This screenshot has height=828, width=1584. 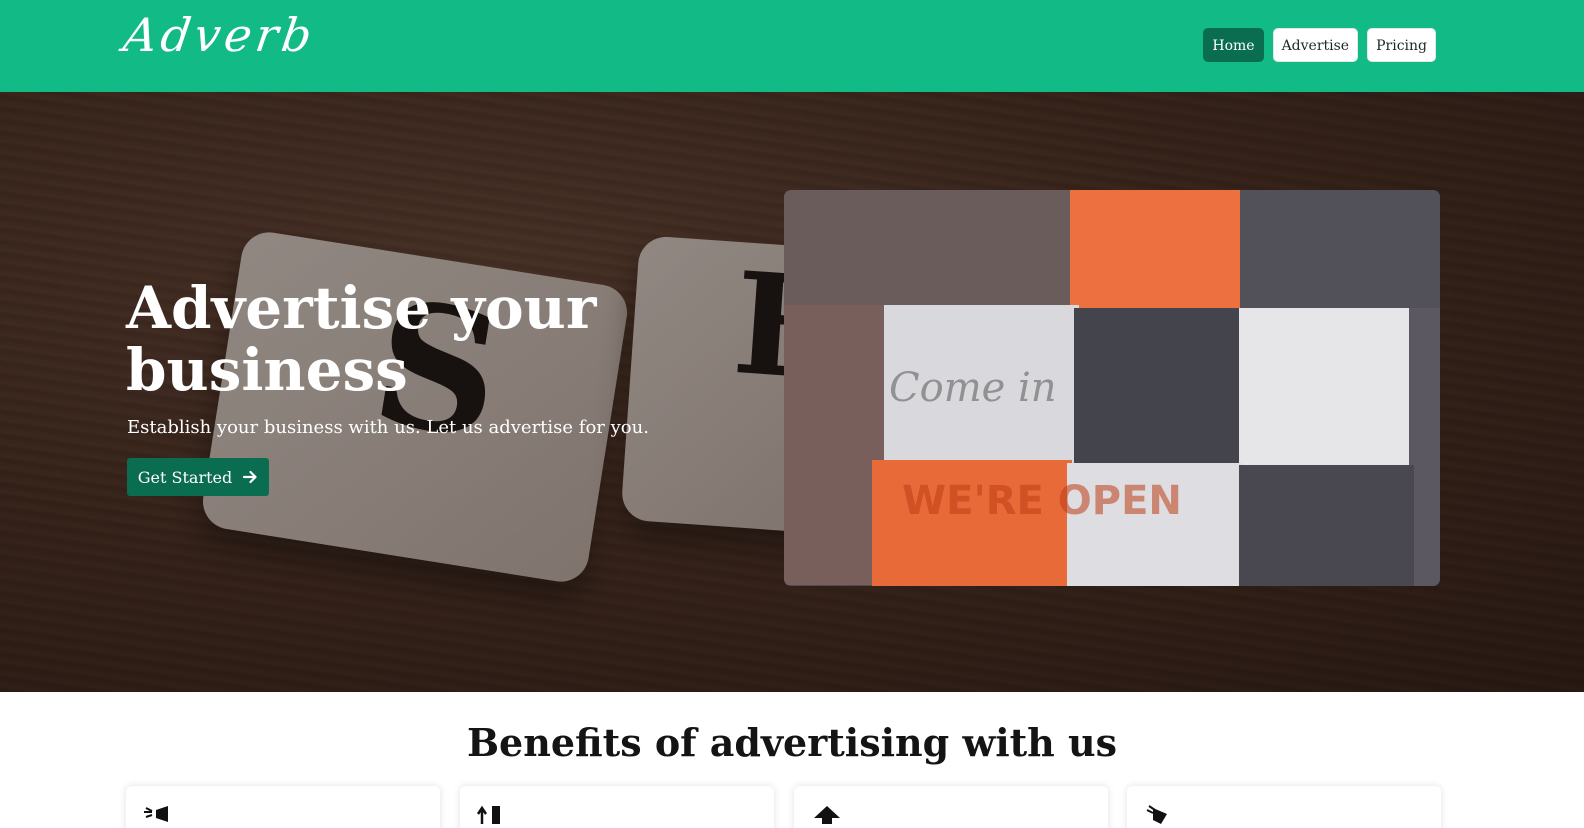 What do you see at coordinates (1401, 45) in the screenshot?
I see `nav-pricing-button: Pricing` at bounding box center [1401, 45].